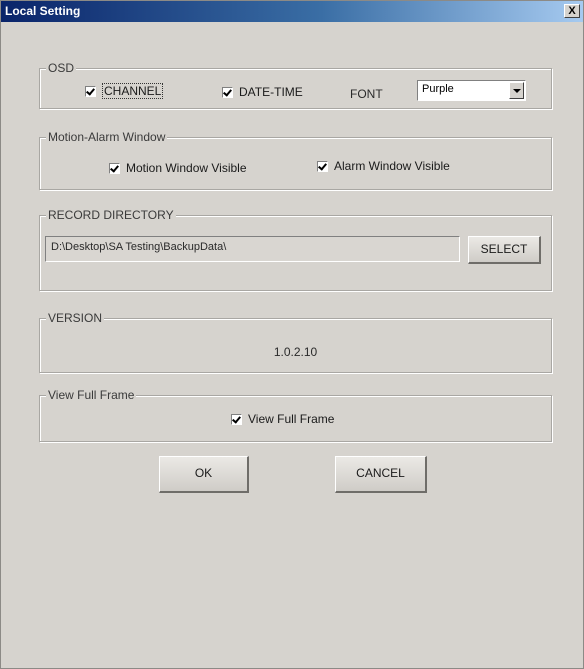  What do you see at coordinates (252, 249) in the screenshot?
I see `record-path-field: D:\Desktop\SA Testing\BackupData\` at bounding box center [252, 249].